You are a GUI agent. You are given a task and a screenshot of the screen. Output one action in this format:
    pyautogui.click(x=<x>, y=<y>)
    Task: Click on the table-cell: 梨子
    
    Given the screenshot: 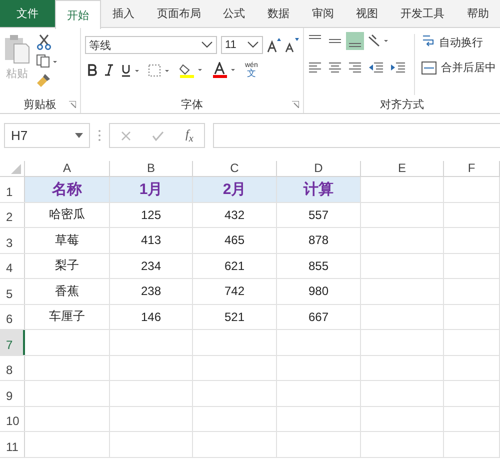 What is the action you would take?
    pyautogui.click(x=67, y=265)
    